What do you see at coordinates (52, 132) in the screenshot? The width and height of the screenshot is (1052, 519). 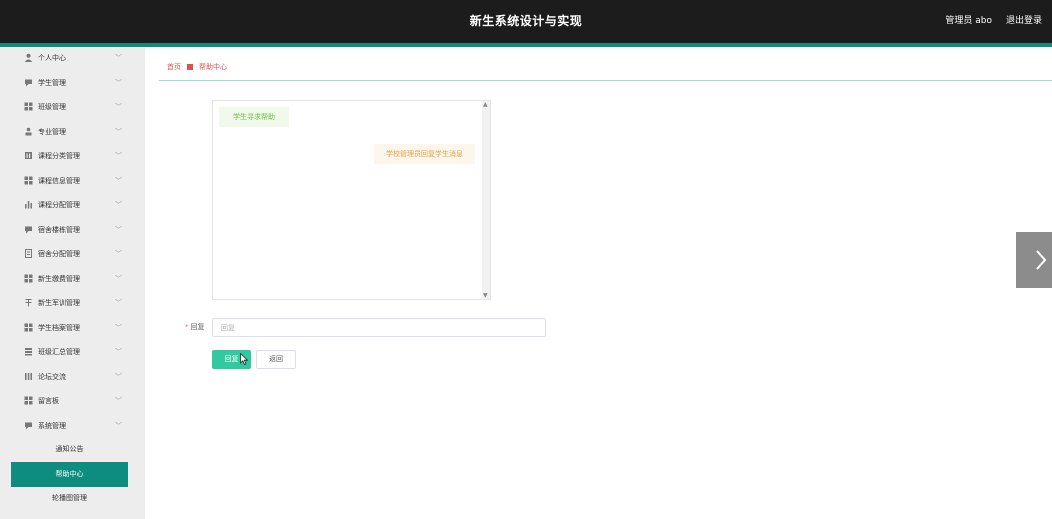 I see `sidebar-item-label: 专业管理` at bounding box center [52, 132].